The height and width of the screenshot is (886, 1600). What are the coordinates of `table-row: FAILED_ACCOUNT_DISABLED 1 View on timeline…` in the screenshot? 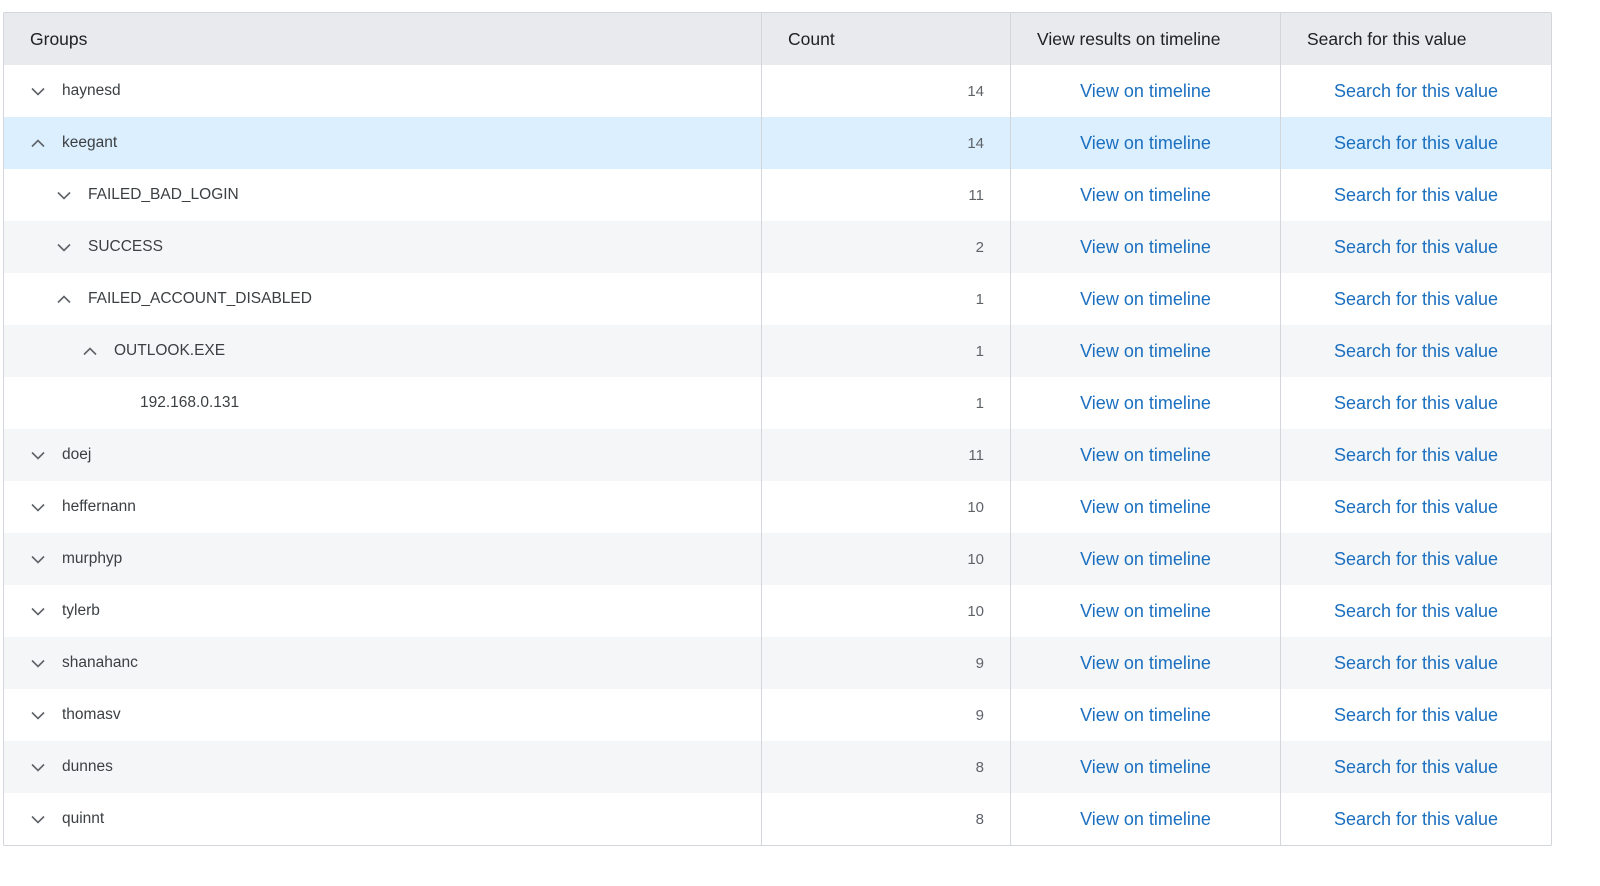 It's located at (777, 299).